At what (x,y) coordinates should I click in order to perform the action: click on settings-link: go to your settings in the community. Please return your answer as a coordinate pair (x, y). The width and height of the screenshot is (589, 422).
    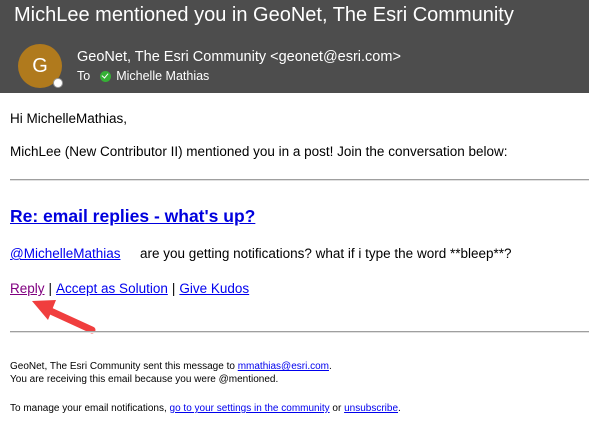
    Looking at the image, I should click on (250, 408).